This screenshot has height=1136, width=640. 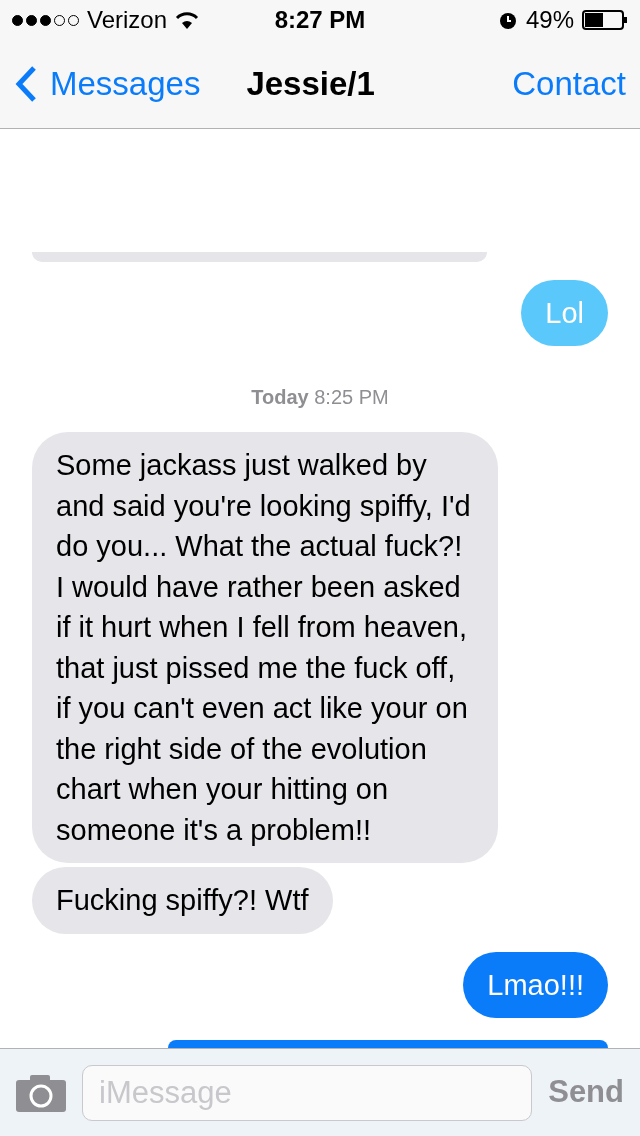 I want to click on timestamp: Today 8:25 PM, so click(x=320, y=397).